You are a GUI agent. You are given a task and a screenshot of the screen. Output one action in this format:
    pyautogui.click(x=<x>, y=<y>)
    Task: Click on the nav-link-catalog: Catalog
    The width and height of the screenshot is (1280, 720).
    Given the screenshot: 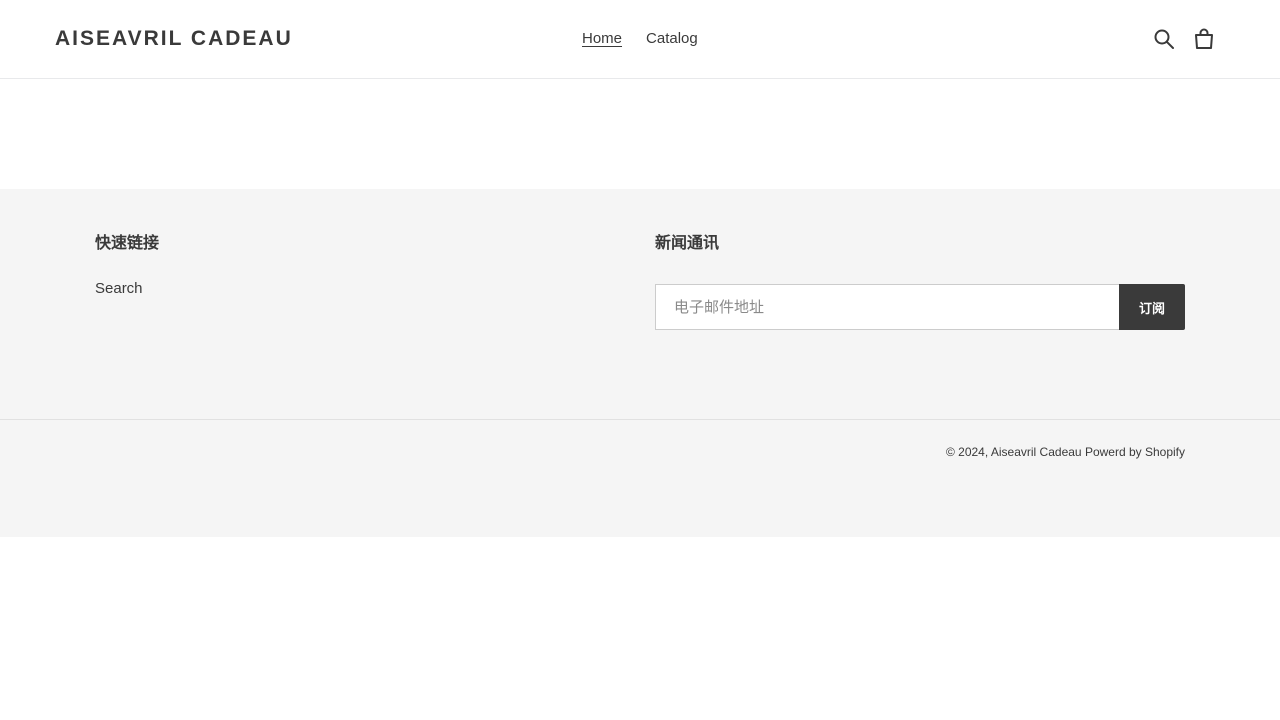 What is the action you would take?
    pyautogui.click(x=672, y=39)
    